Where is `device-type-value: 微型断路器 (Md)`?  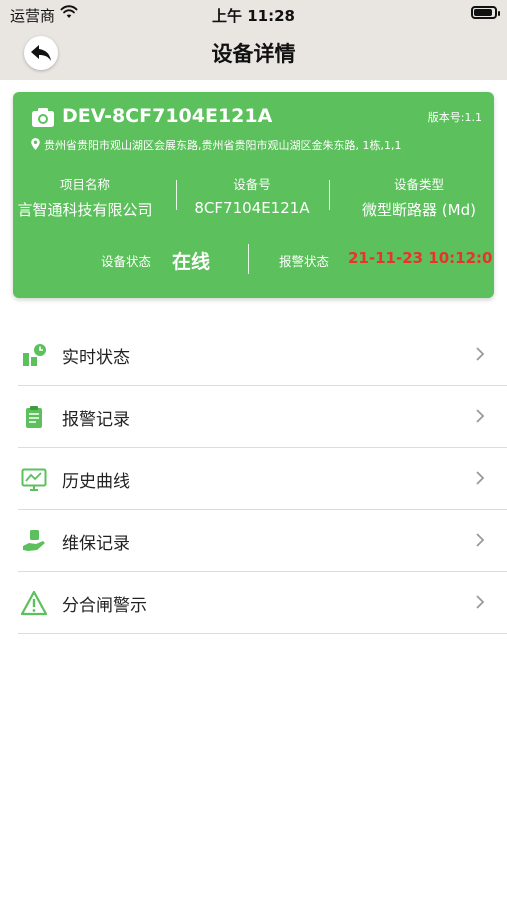 device-type-value: 微型断路器 (Md) is located at coordinates (419, 210).